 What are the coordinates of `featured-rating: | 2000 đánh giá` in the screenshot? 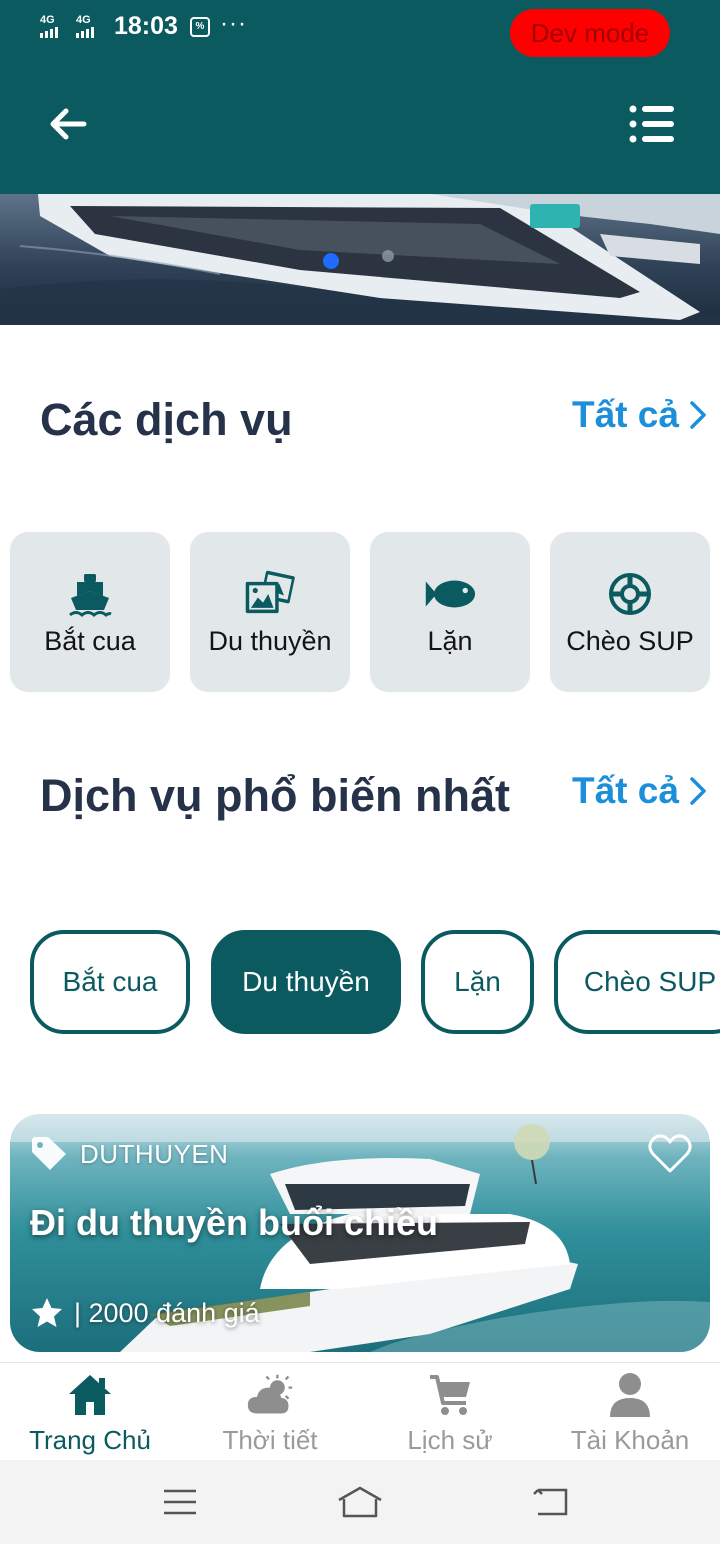 It's located at (145, 1313).